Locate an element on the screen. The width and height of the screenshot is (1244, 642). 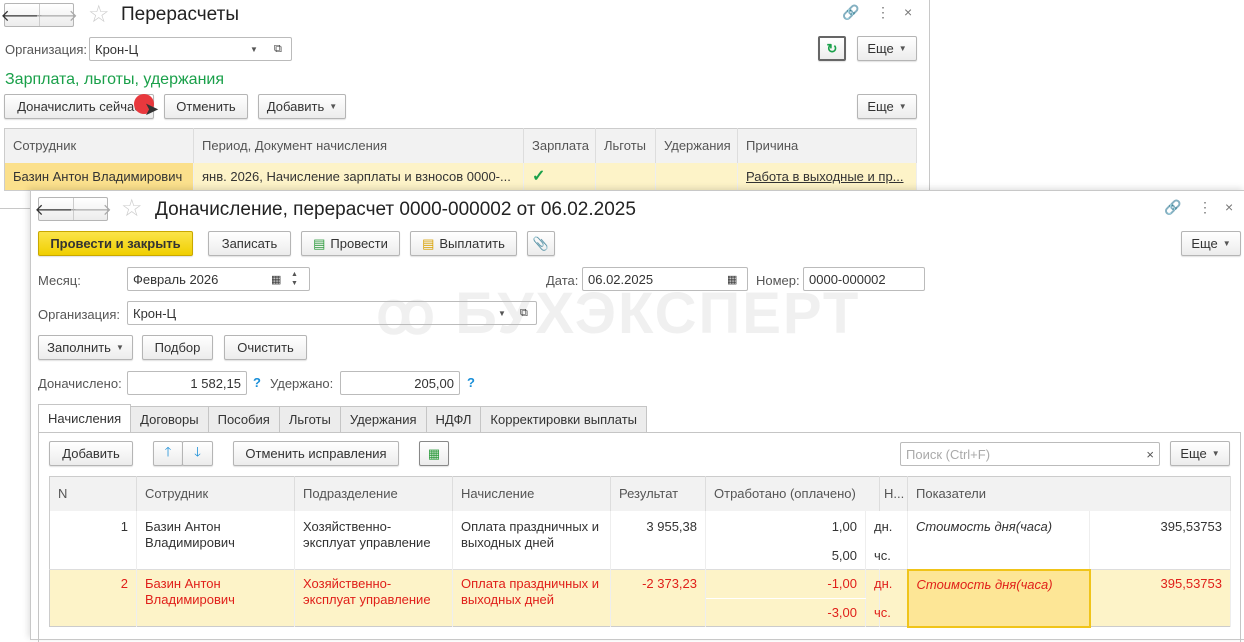
attach-button: 📎 is located at coordinates (541, 243).